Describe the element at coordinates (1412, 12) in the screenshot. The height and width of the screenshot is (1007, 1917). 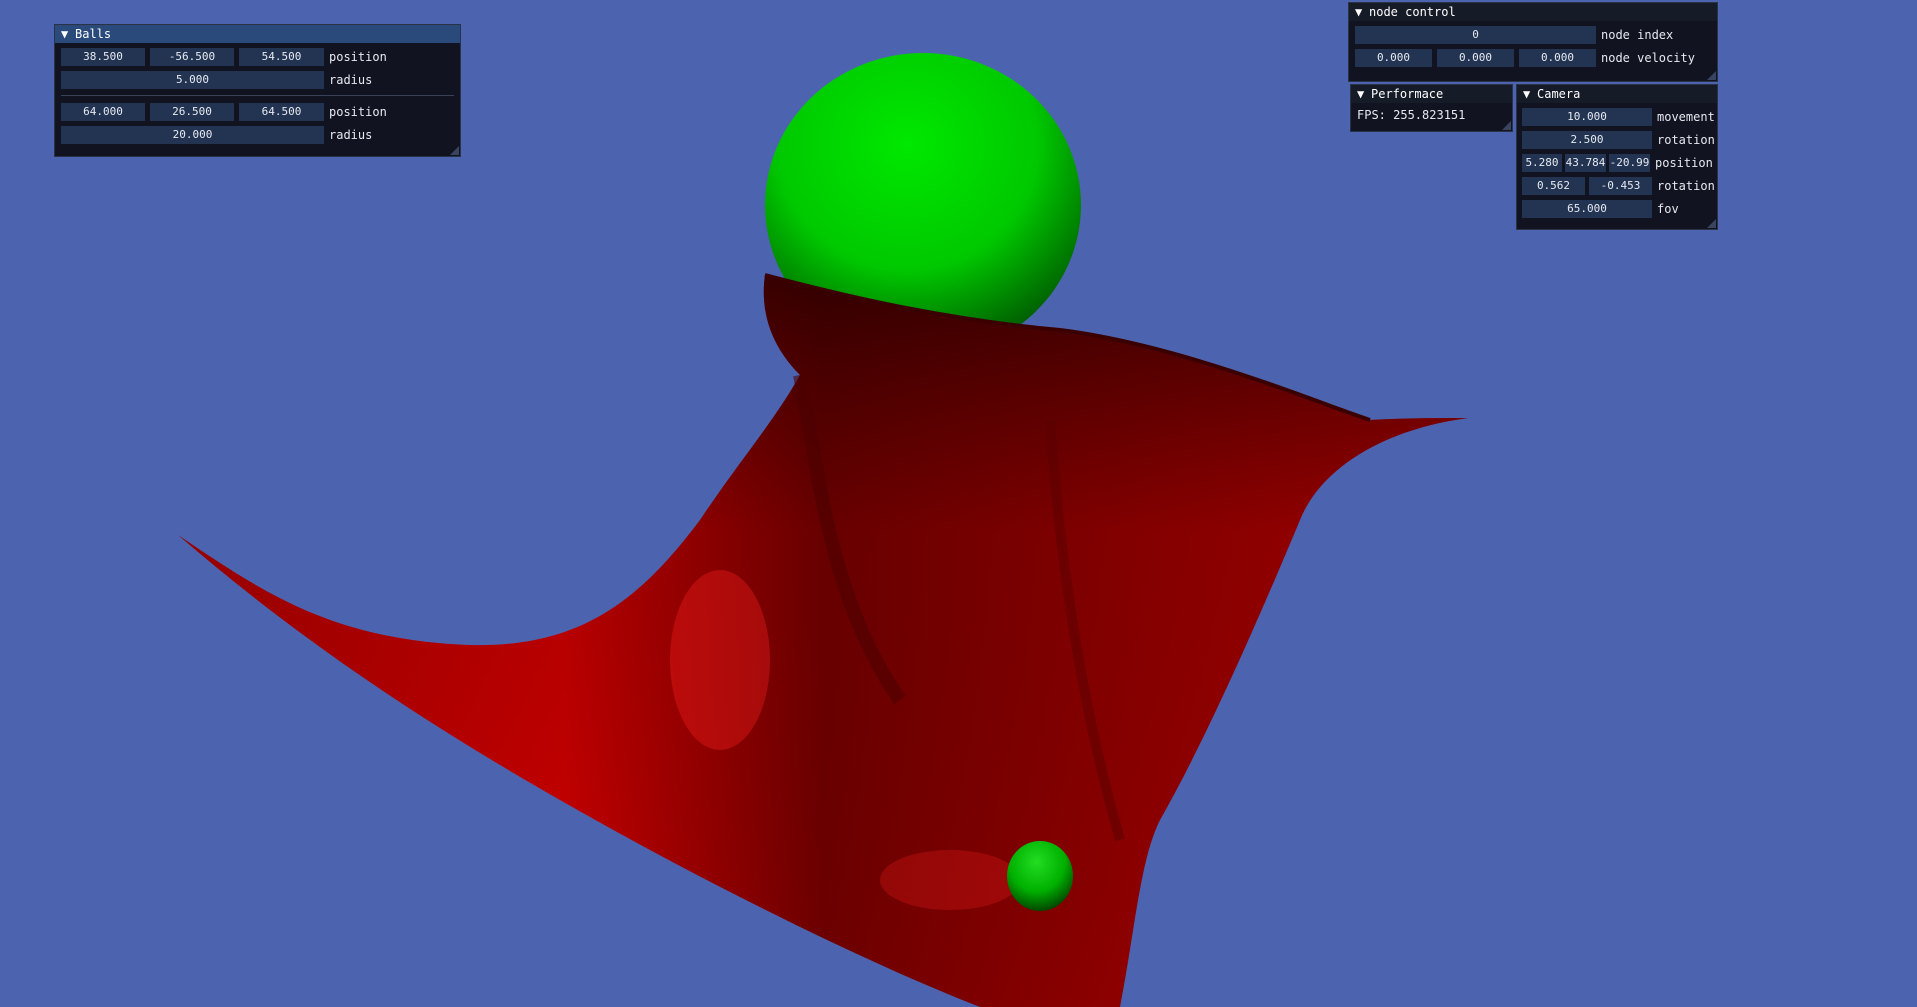
I see `node-control-title-text: node control` at that location.